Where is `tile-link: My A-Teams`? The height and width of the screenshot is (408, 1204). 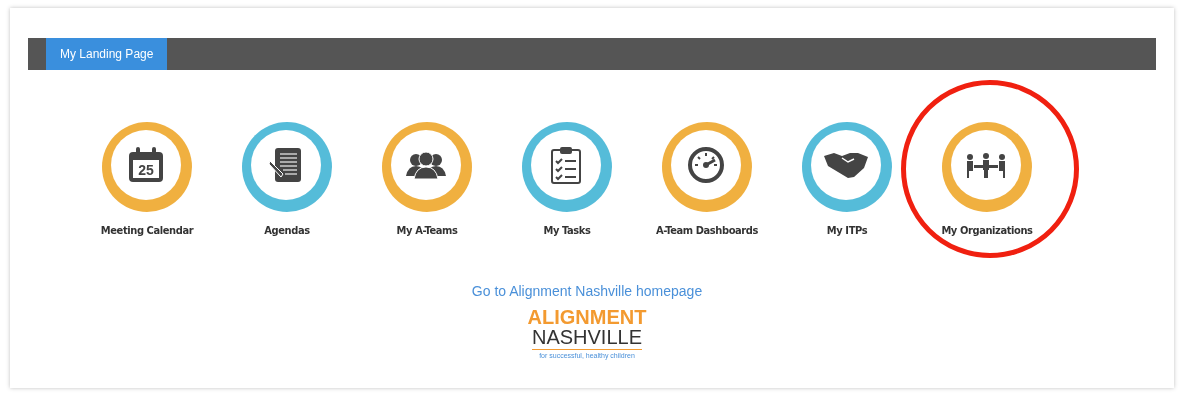 tile-link: My A-Teams is located at coordinates (427, 179).